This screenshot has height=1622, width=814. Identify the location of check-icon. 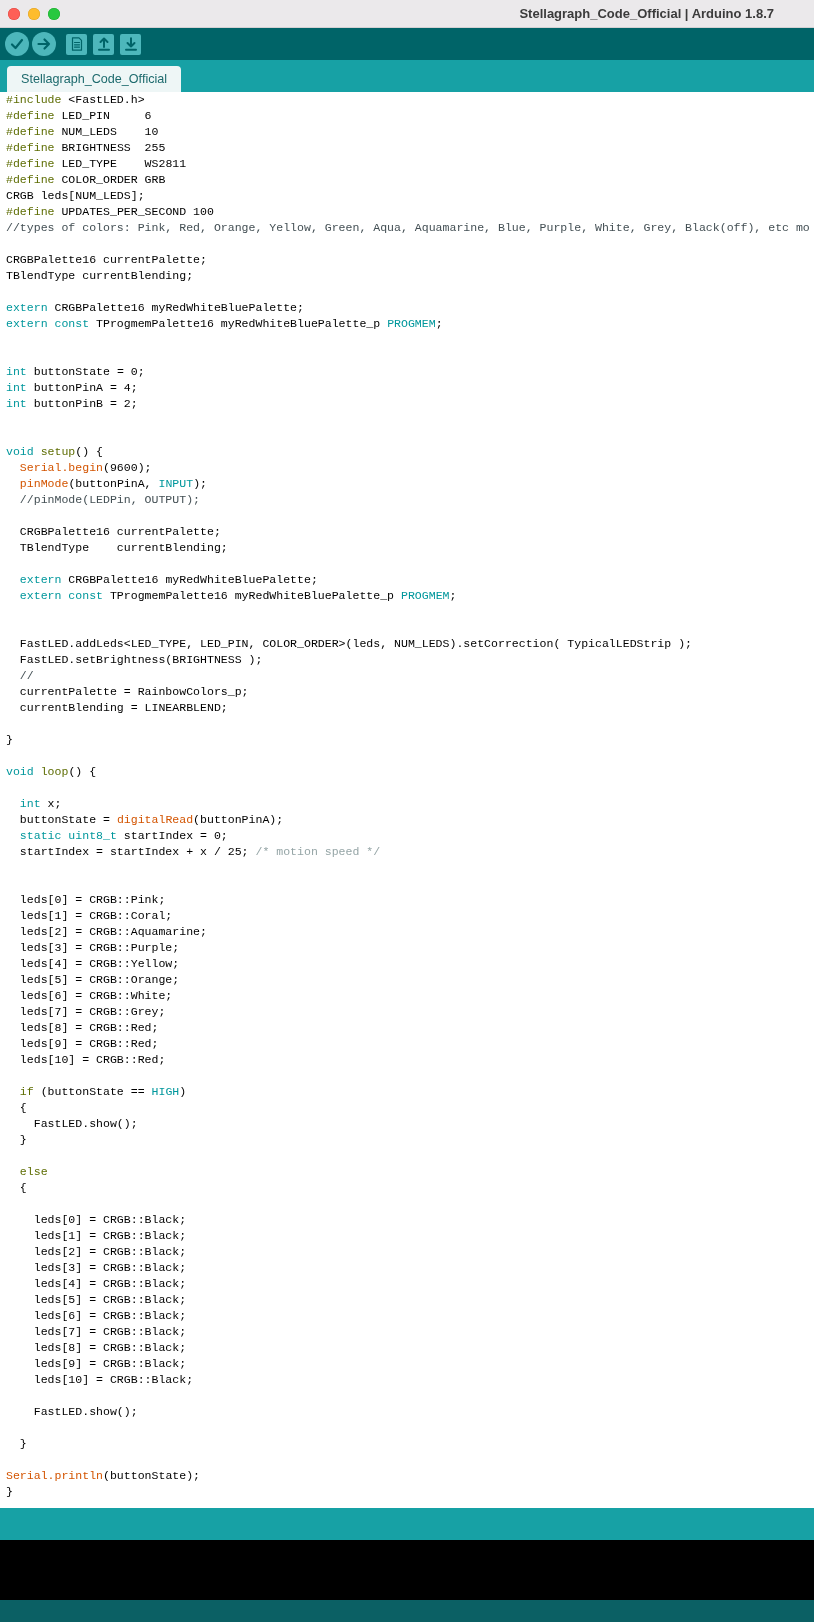
(17, 44).